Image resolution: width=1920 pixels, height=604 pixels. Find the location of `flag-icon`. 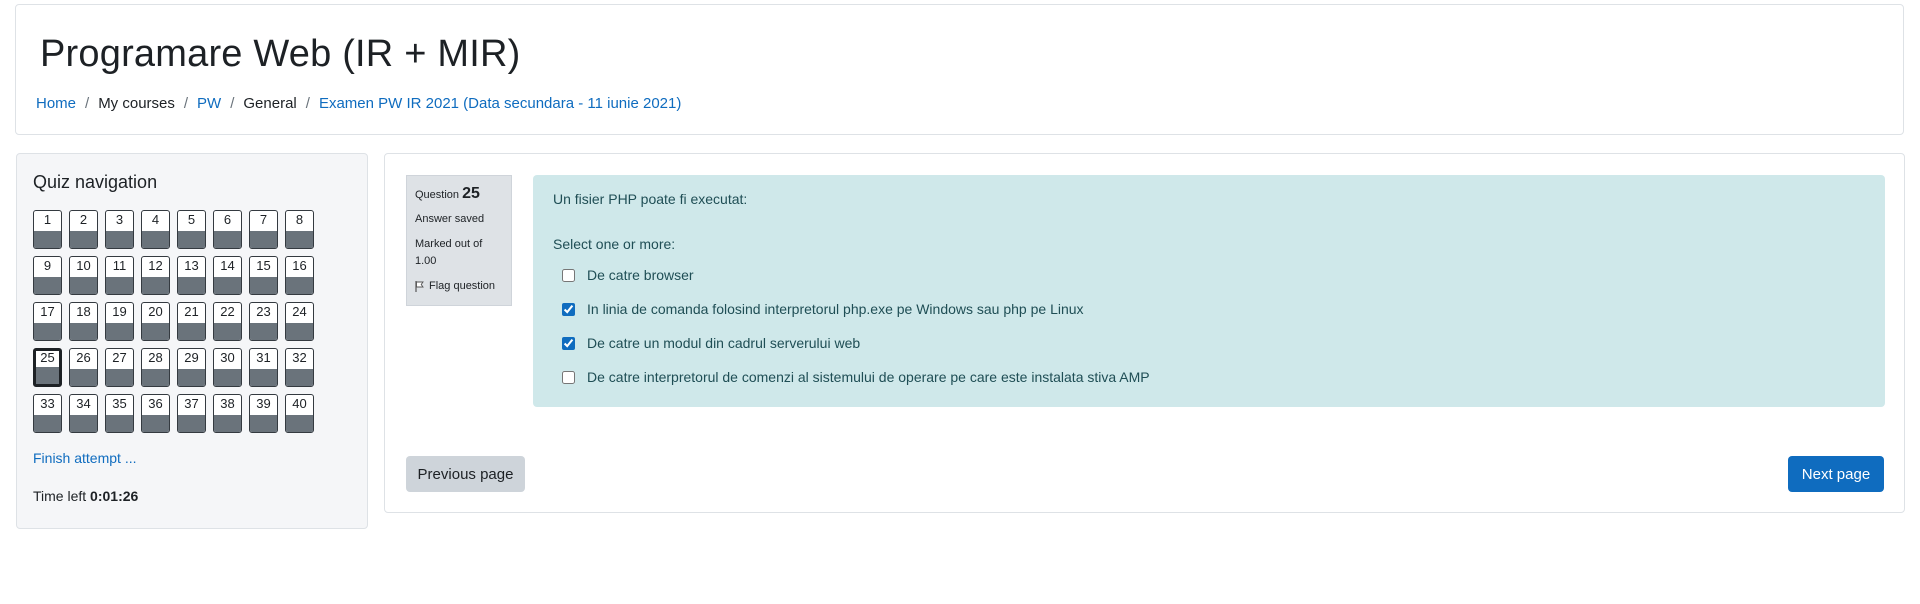

flag-icon is located at coordinates (419, 286).